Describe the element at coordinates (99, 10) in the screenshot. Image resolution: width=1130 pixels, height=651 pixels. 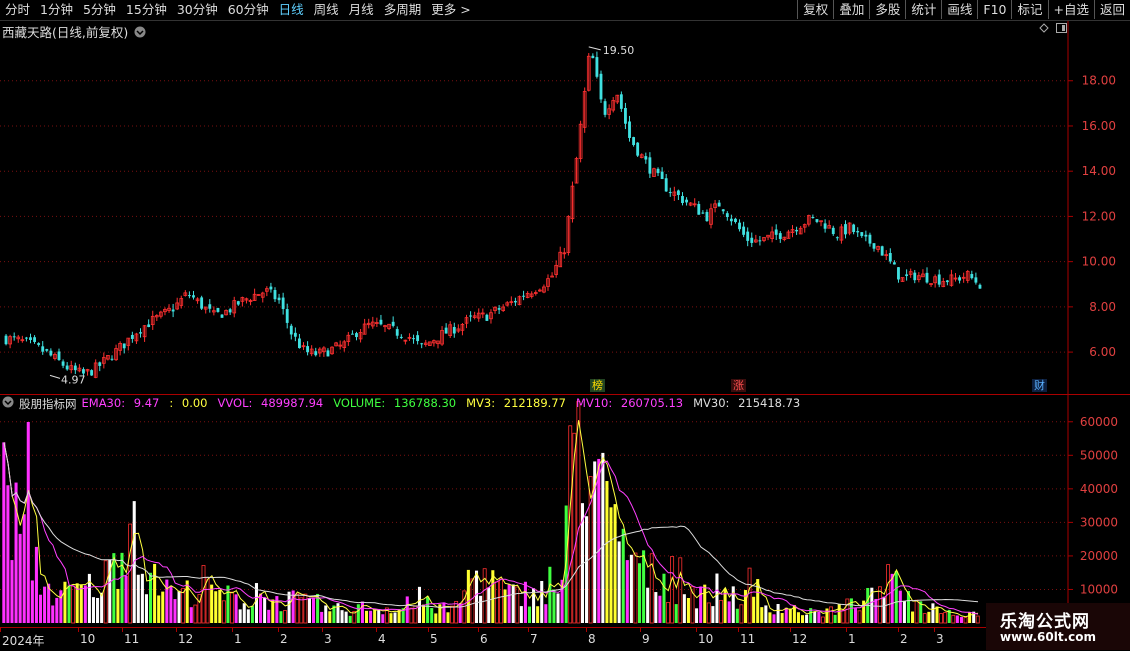
I see `tab-5min: 5分钟` at that location.